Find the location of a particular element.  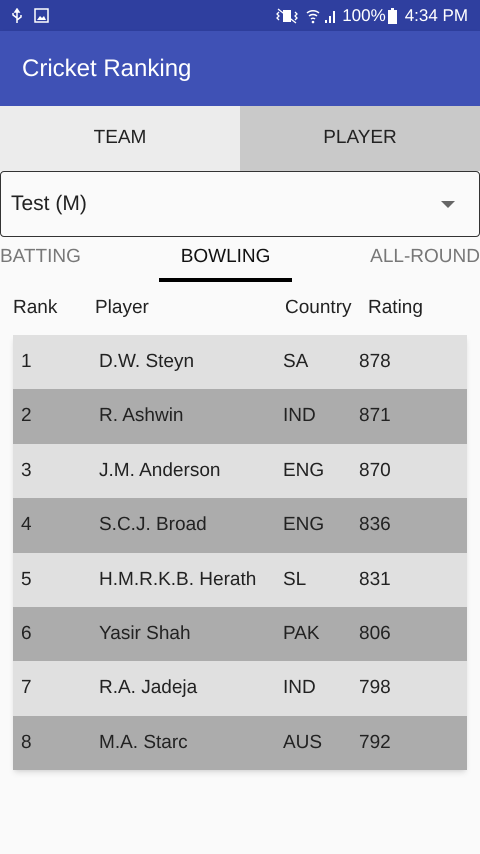

table-cell-text: 870 is located at coordinates (375, 470).